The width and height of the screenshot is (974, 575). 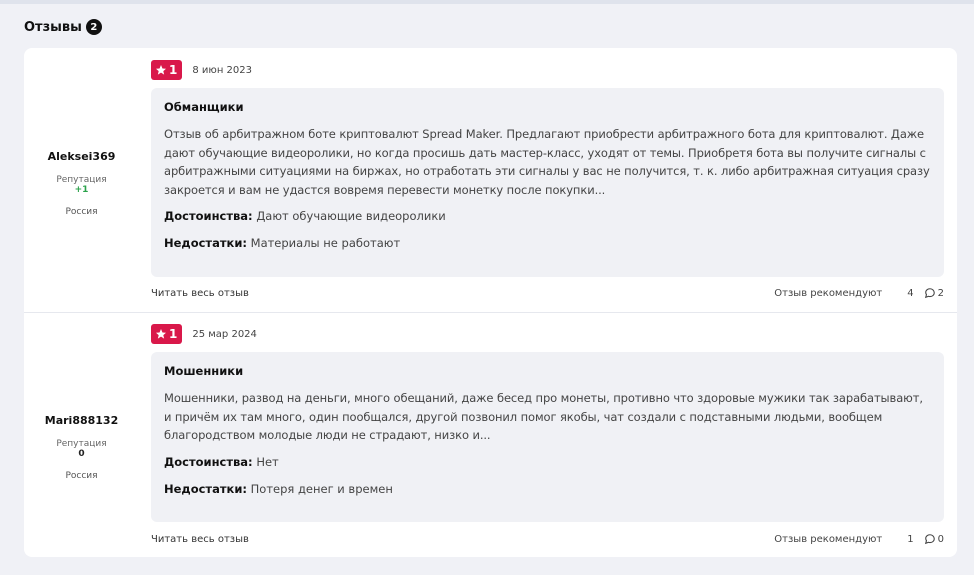 What do you see at coordinates (81, 190) in the screenshot?
I see `reputation-value: +1` at bounding box center [81, 190].